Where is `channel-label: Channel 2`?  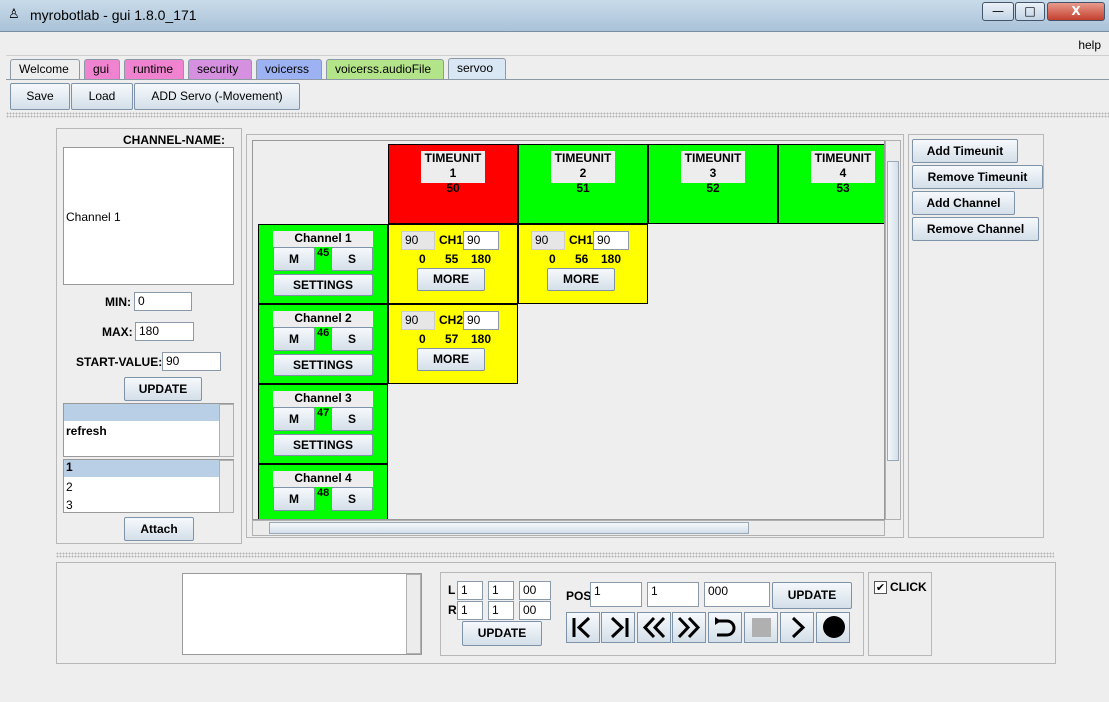
channel-label: Channel 2 is located at coordinates (323, 319).